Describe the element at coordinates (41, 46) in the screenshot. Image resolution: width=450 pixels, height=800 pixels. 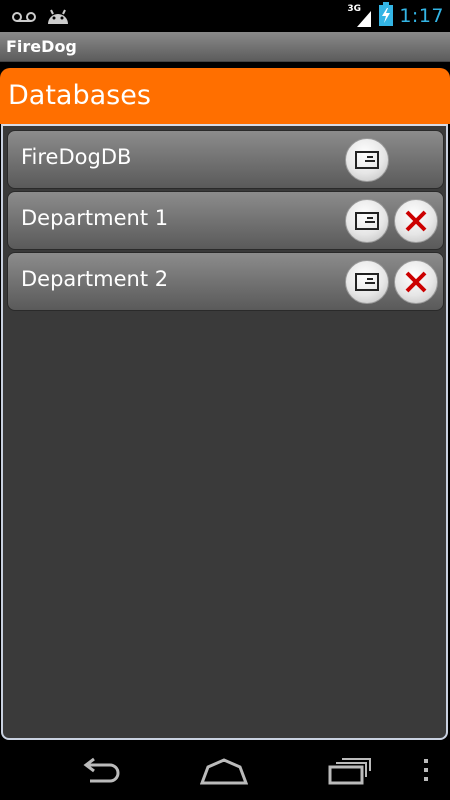
I see `app-title: FireDog` at that location.